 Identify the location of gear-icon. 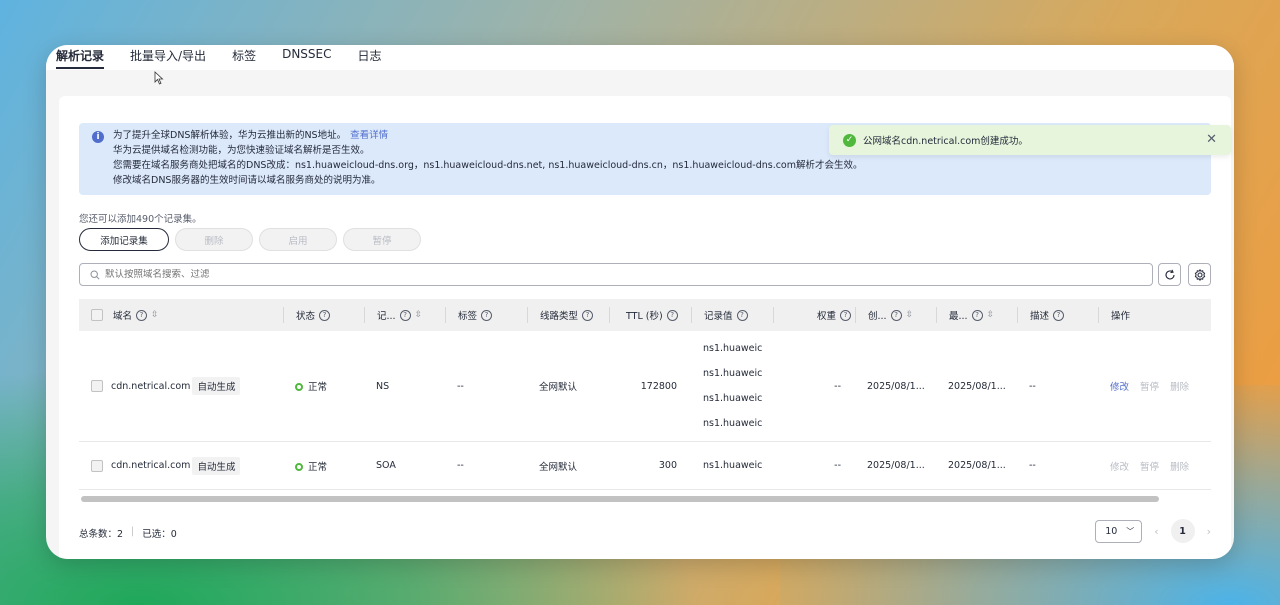
(1199, 274).